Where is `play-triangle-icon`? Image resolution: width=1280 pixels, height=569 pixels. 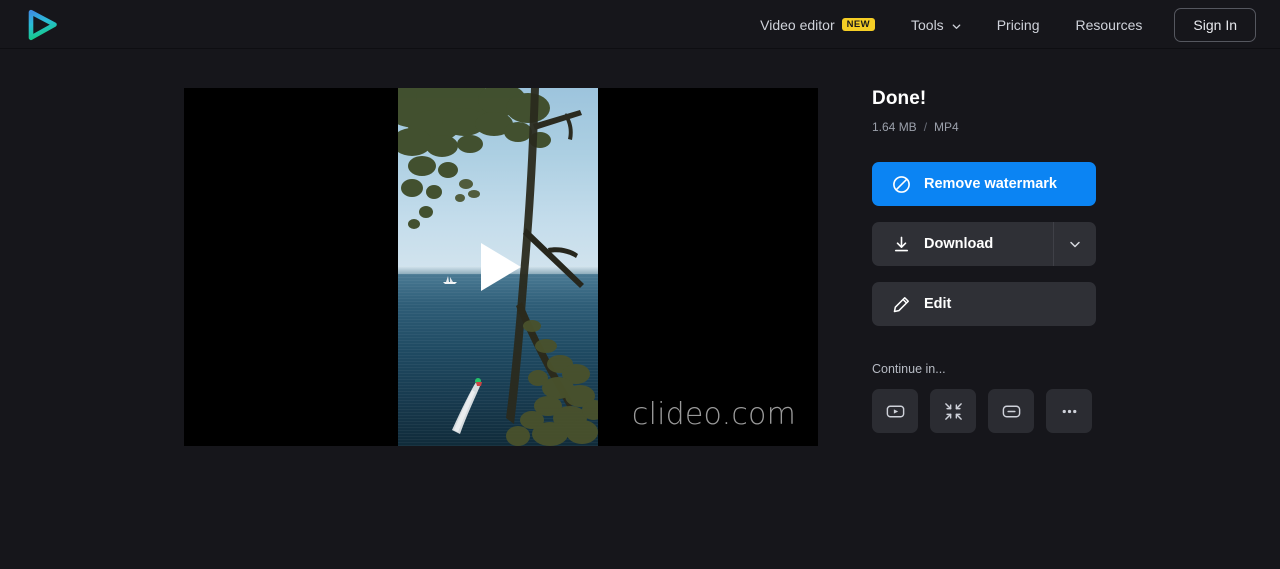
play-triangle-icon is located at coordinates (42, 25).